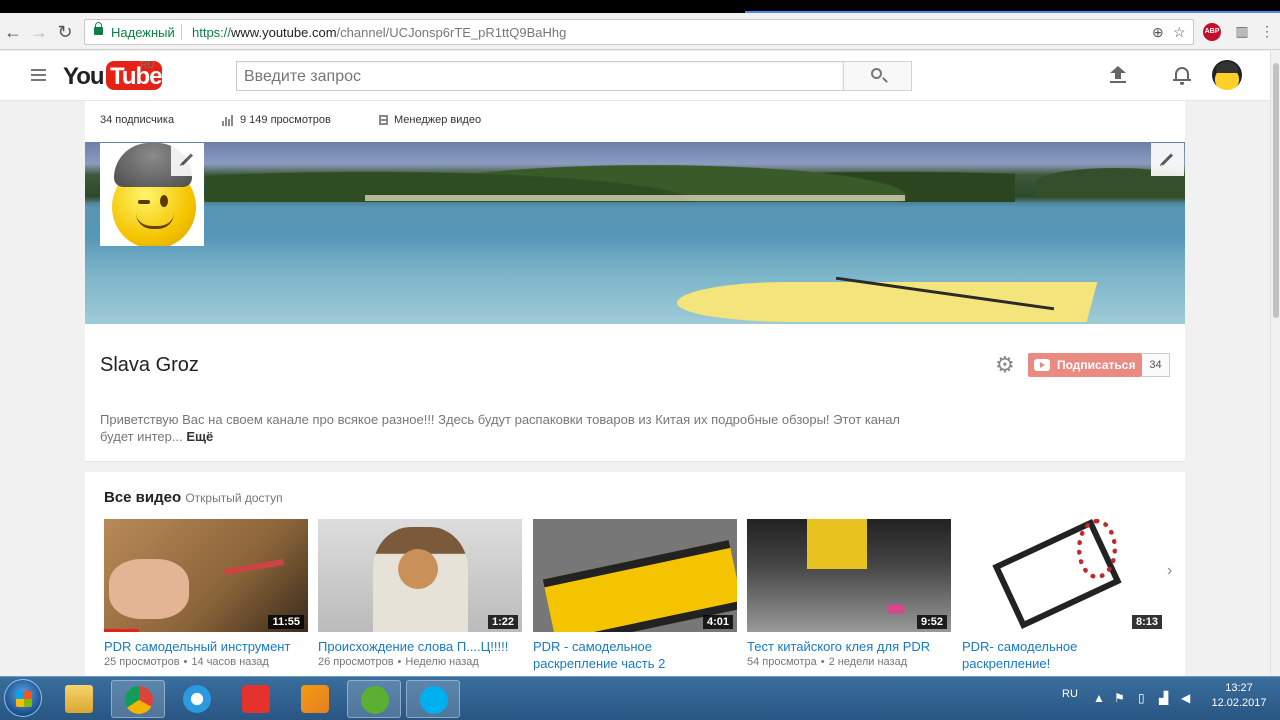 This screenshot has width=1280, height=720. I want to click on subscribe-button: Подписаться, so click(1085, 365).